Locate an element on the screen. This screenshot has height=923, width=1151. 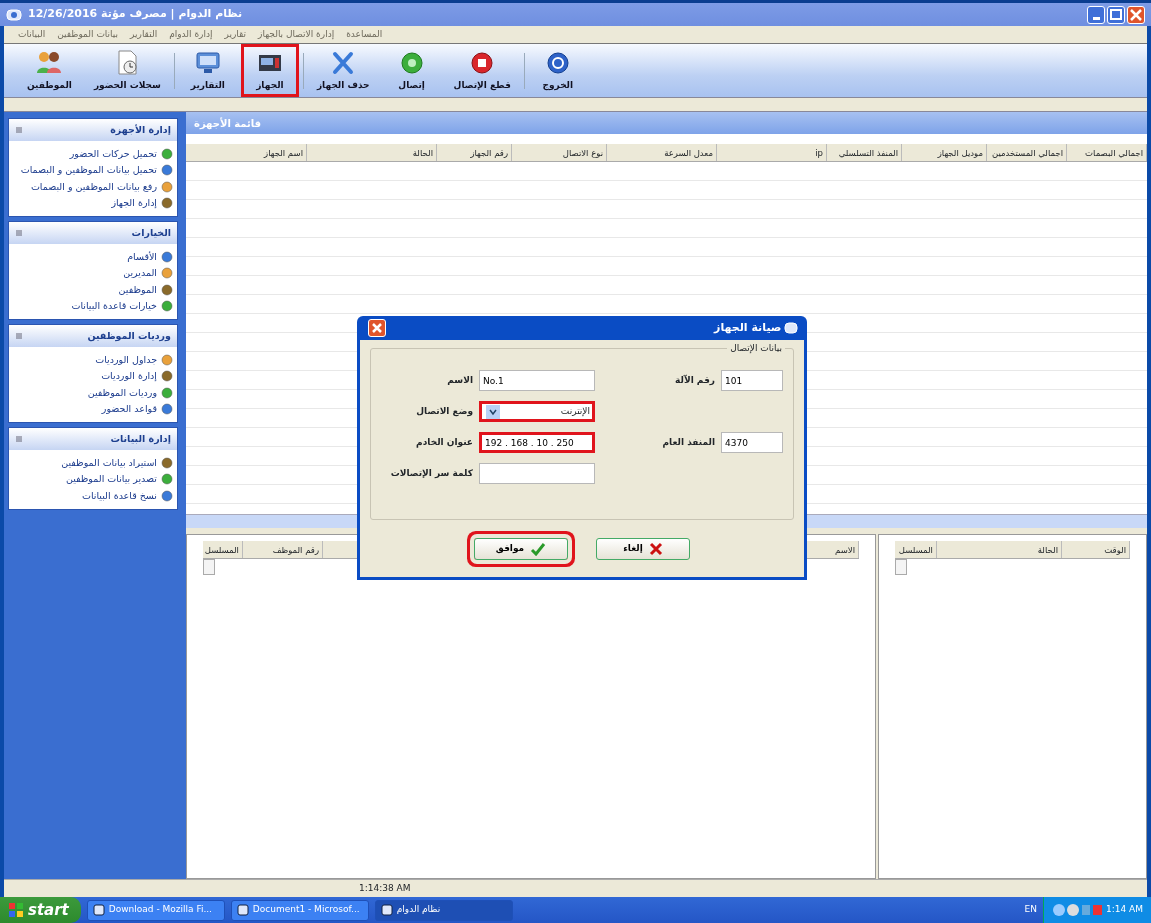
sidebar-item: تحميل حركات الحضور is located at coordinates (113, 154).